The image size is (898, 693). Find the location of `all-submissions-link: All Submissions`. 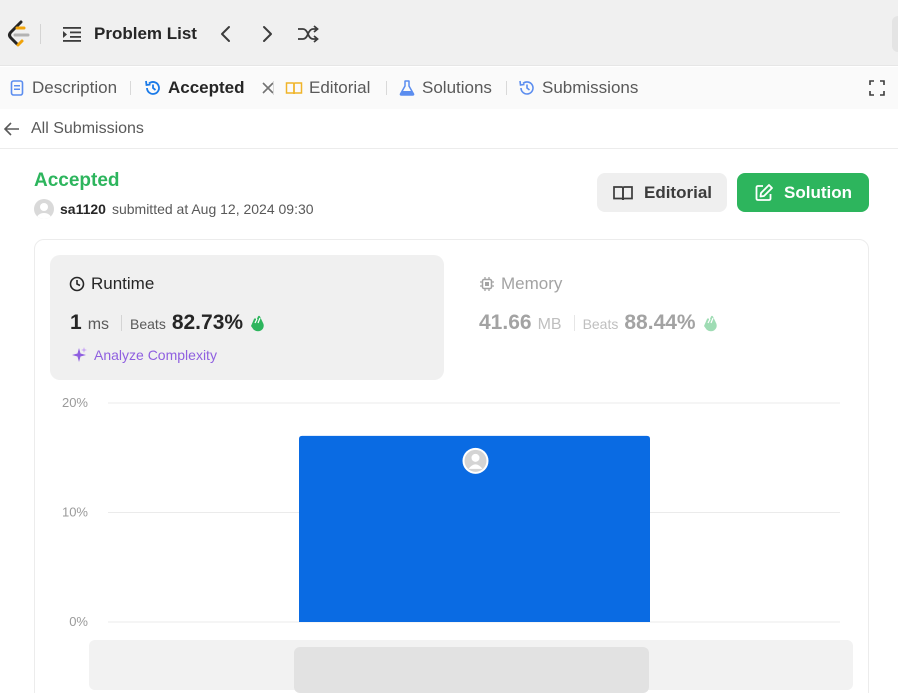

all-submissions-link: All Submissions is located at coordinates (87, 129).